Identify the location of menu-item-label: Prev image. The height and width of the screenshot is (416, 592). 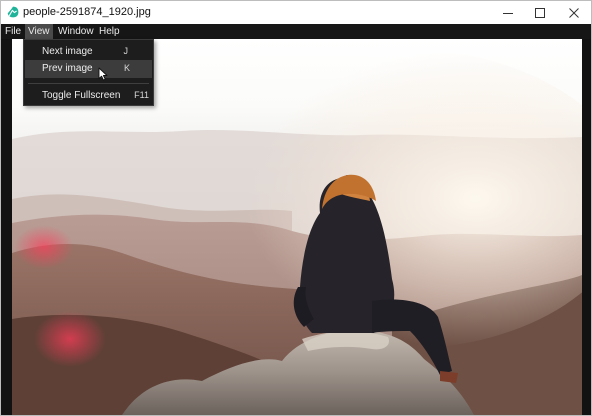
(67, 68).